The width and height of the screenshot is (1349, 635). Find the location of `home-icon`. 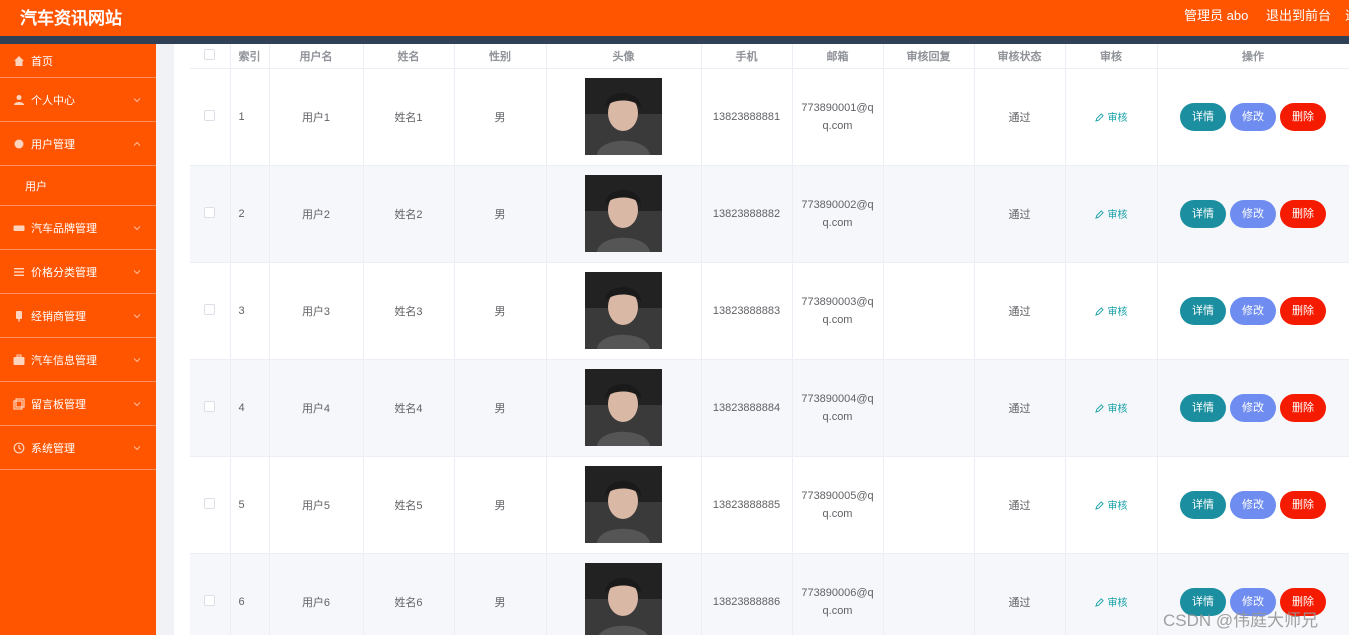

home-icon is located at coordinates (19, 60).